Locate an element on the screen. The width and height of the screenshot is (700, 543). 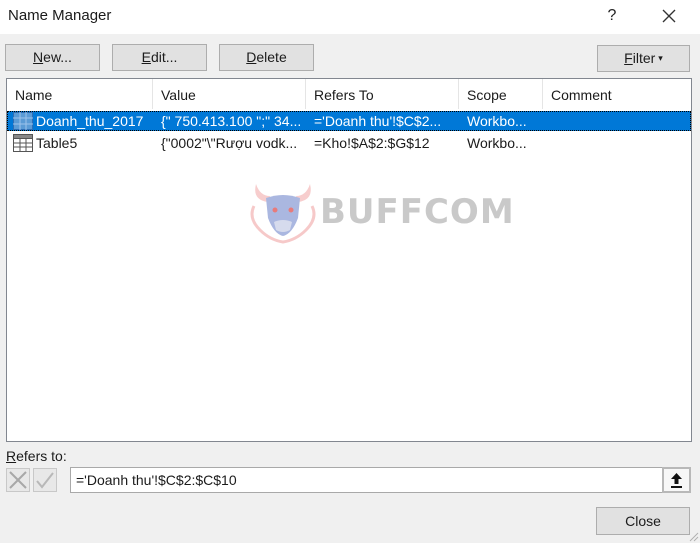
filter-label: ilter is located at coordinates (644, 58).